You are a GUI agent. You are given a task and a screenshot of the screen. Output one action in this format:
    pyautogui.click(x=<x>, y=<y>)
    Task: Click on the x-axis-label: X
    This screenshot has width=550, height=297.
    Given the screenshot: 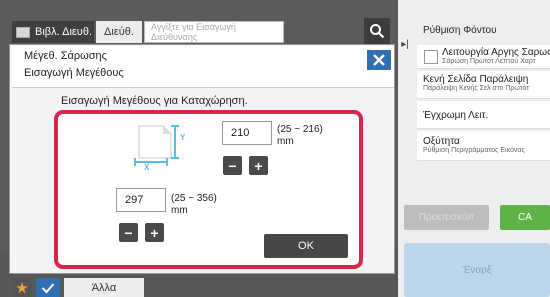 What is the action you would take?
    pyautogui.click(x=147, y=167)
    